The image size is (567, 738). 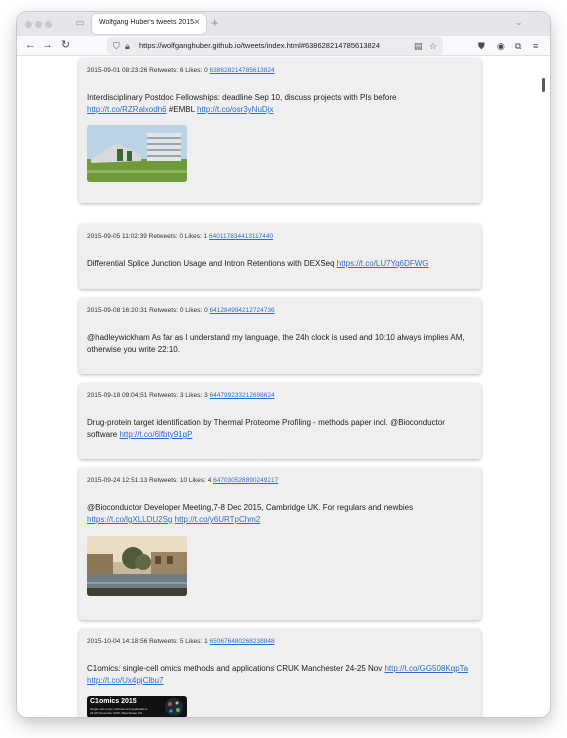 I want to click on minimize-window-button, so click(x=38, y=24).